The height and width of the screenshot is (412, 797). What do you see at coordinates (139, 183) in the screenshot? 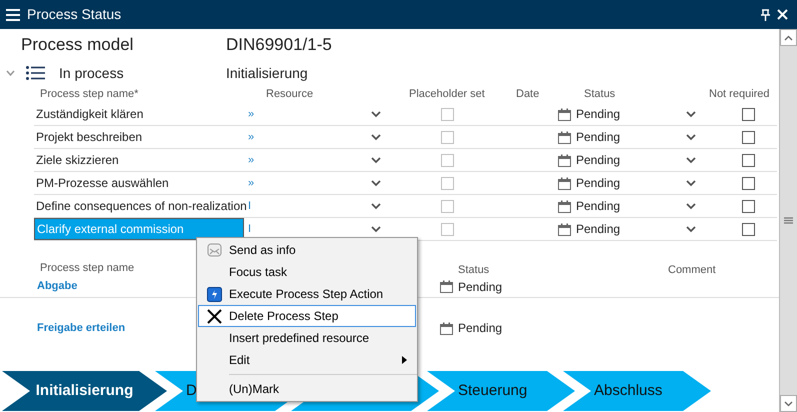
I see `step-name-cell: PM-Prozesse auswählen` at bounding box center [139, 183].